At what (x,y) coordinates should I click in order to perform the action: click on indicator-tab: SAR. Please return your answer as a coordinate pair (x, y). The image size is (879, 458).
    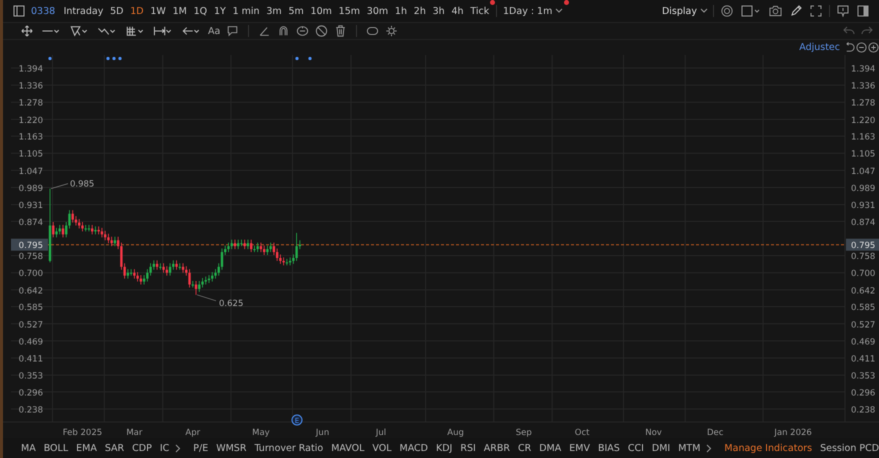
    Looking at the image, I should click on (114, 448).